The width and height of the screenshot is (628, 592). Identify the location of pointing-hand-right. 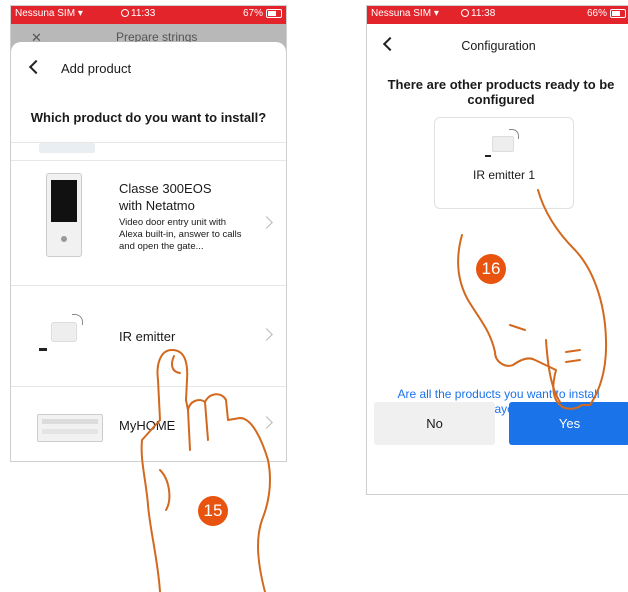
(532, 299).